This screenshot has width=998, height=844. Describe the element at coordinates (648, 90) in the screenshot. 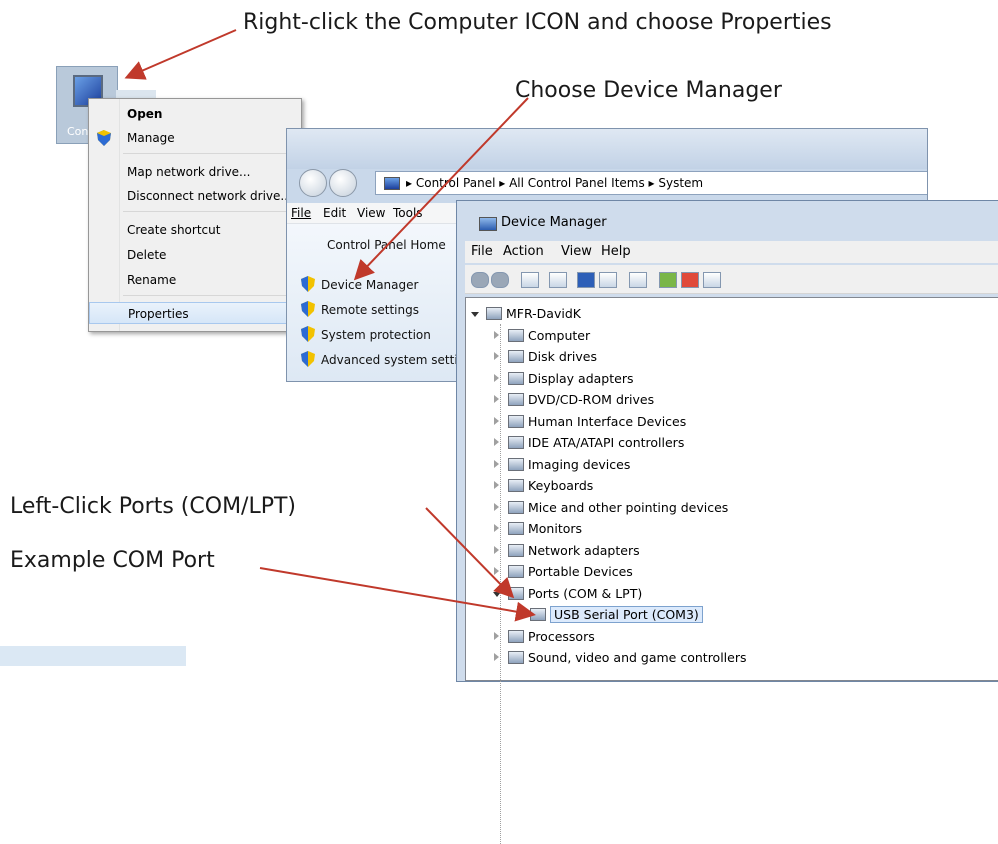

I see `annotation-device-manager: Choose Device Manager` at that location.